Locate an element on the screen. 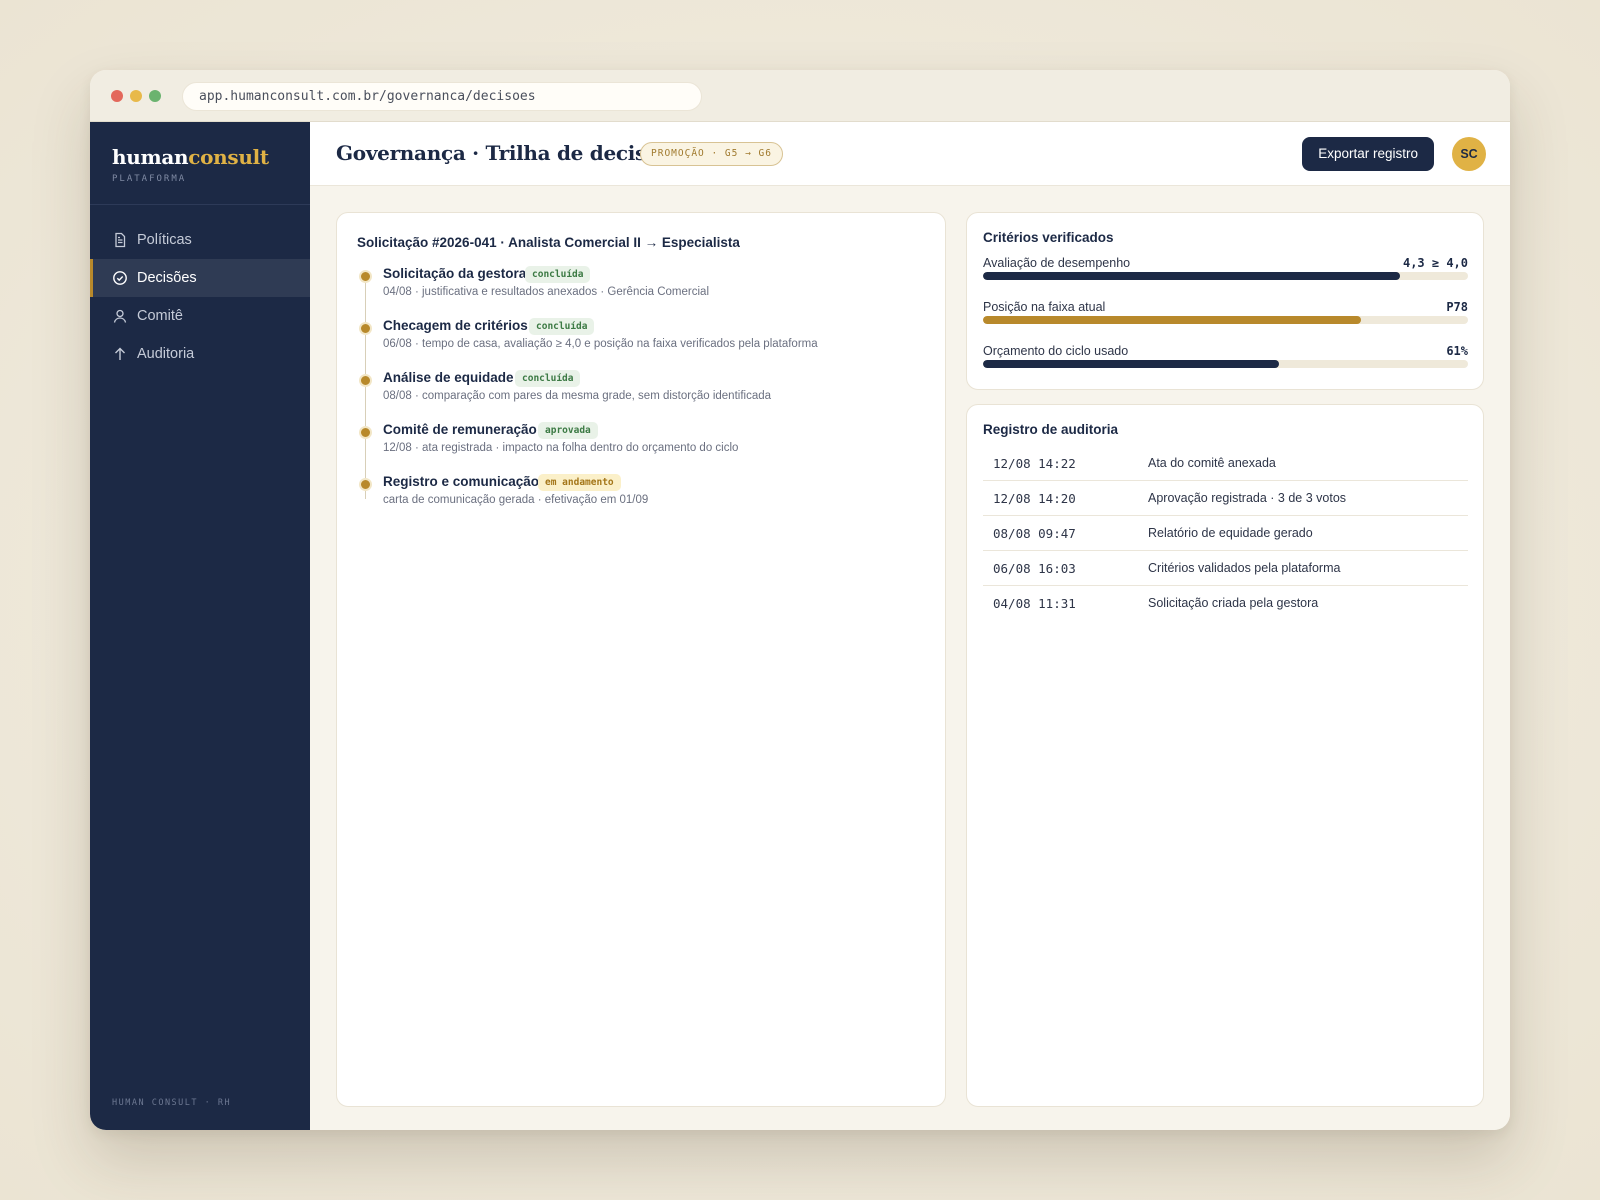  sidebar-item-label: Auditoria is located at coordinates (166, 354).